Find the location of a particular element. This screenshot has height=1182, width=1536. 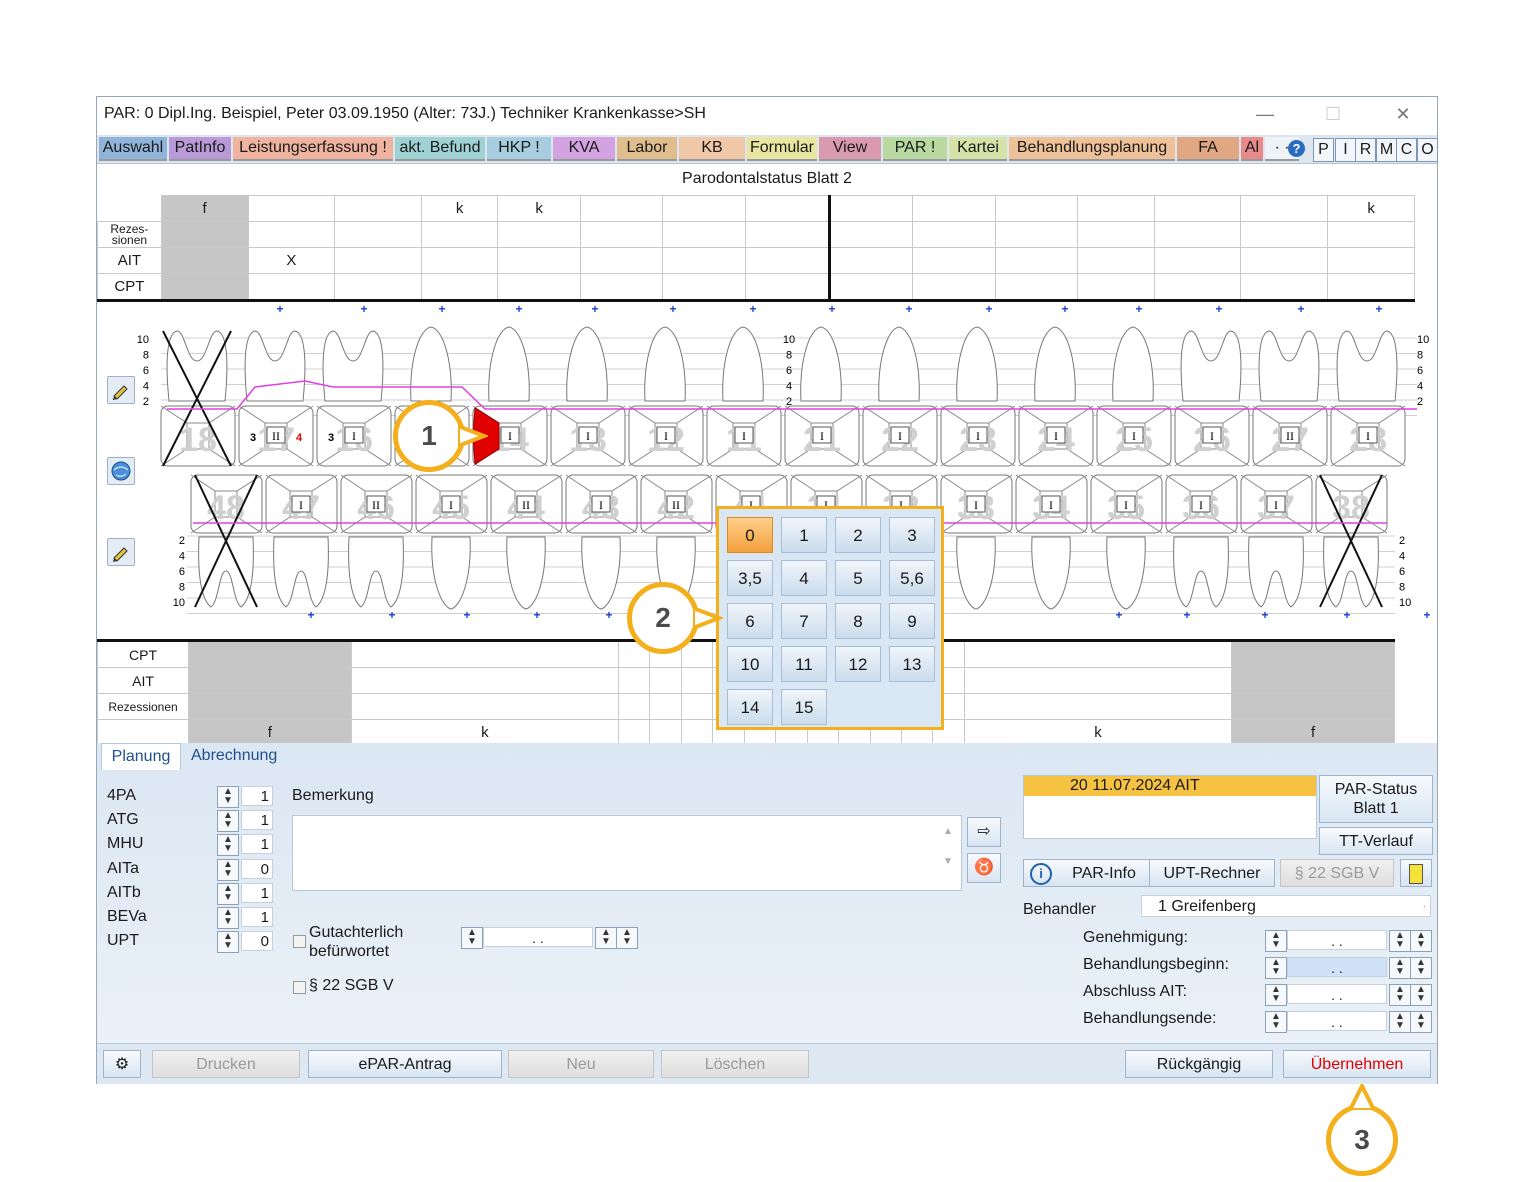

upper-tooth-12: 12I is located at coordinates (666, 396).